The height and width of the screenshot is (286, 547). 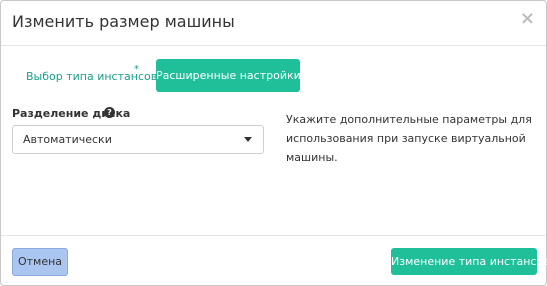 What do you see at coordinates (40, 262) in the screenshot?
I see `cancel-button: Отмена` at bounding box center [40, 262].